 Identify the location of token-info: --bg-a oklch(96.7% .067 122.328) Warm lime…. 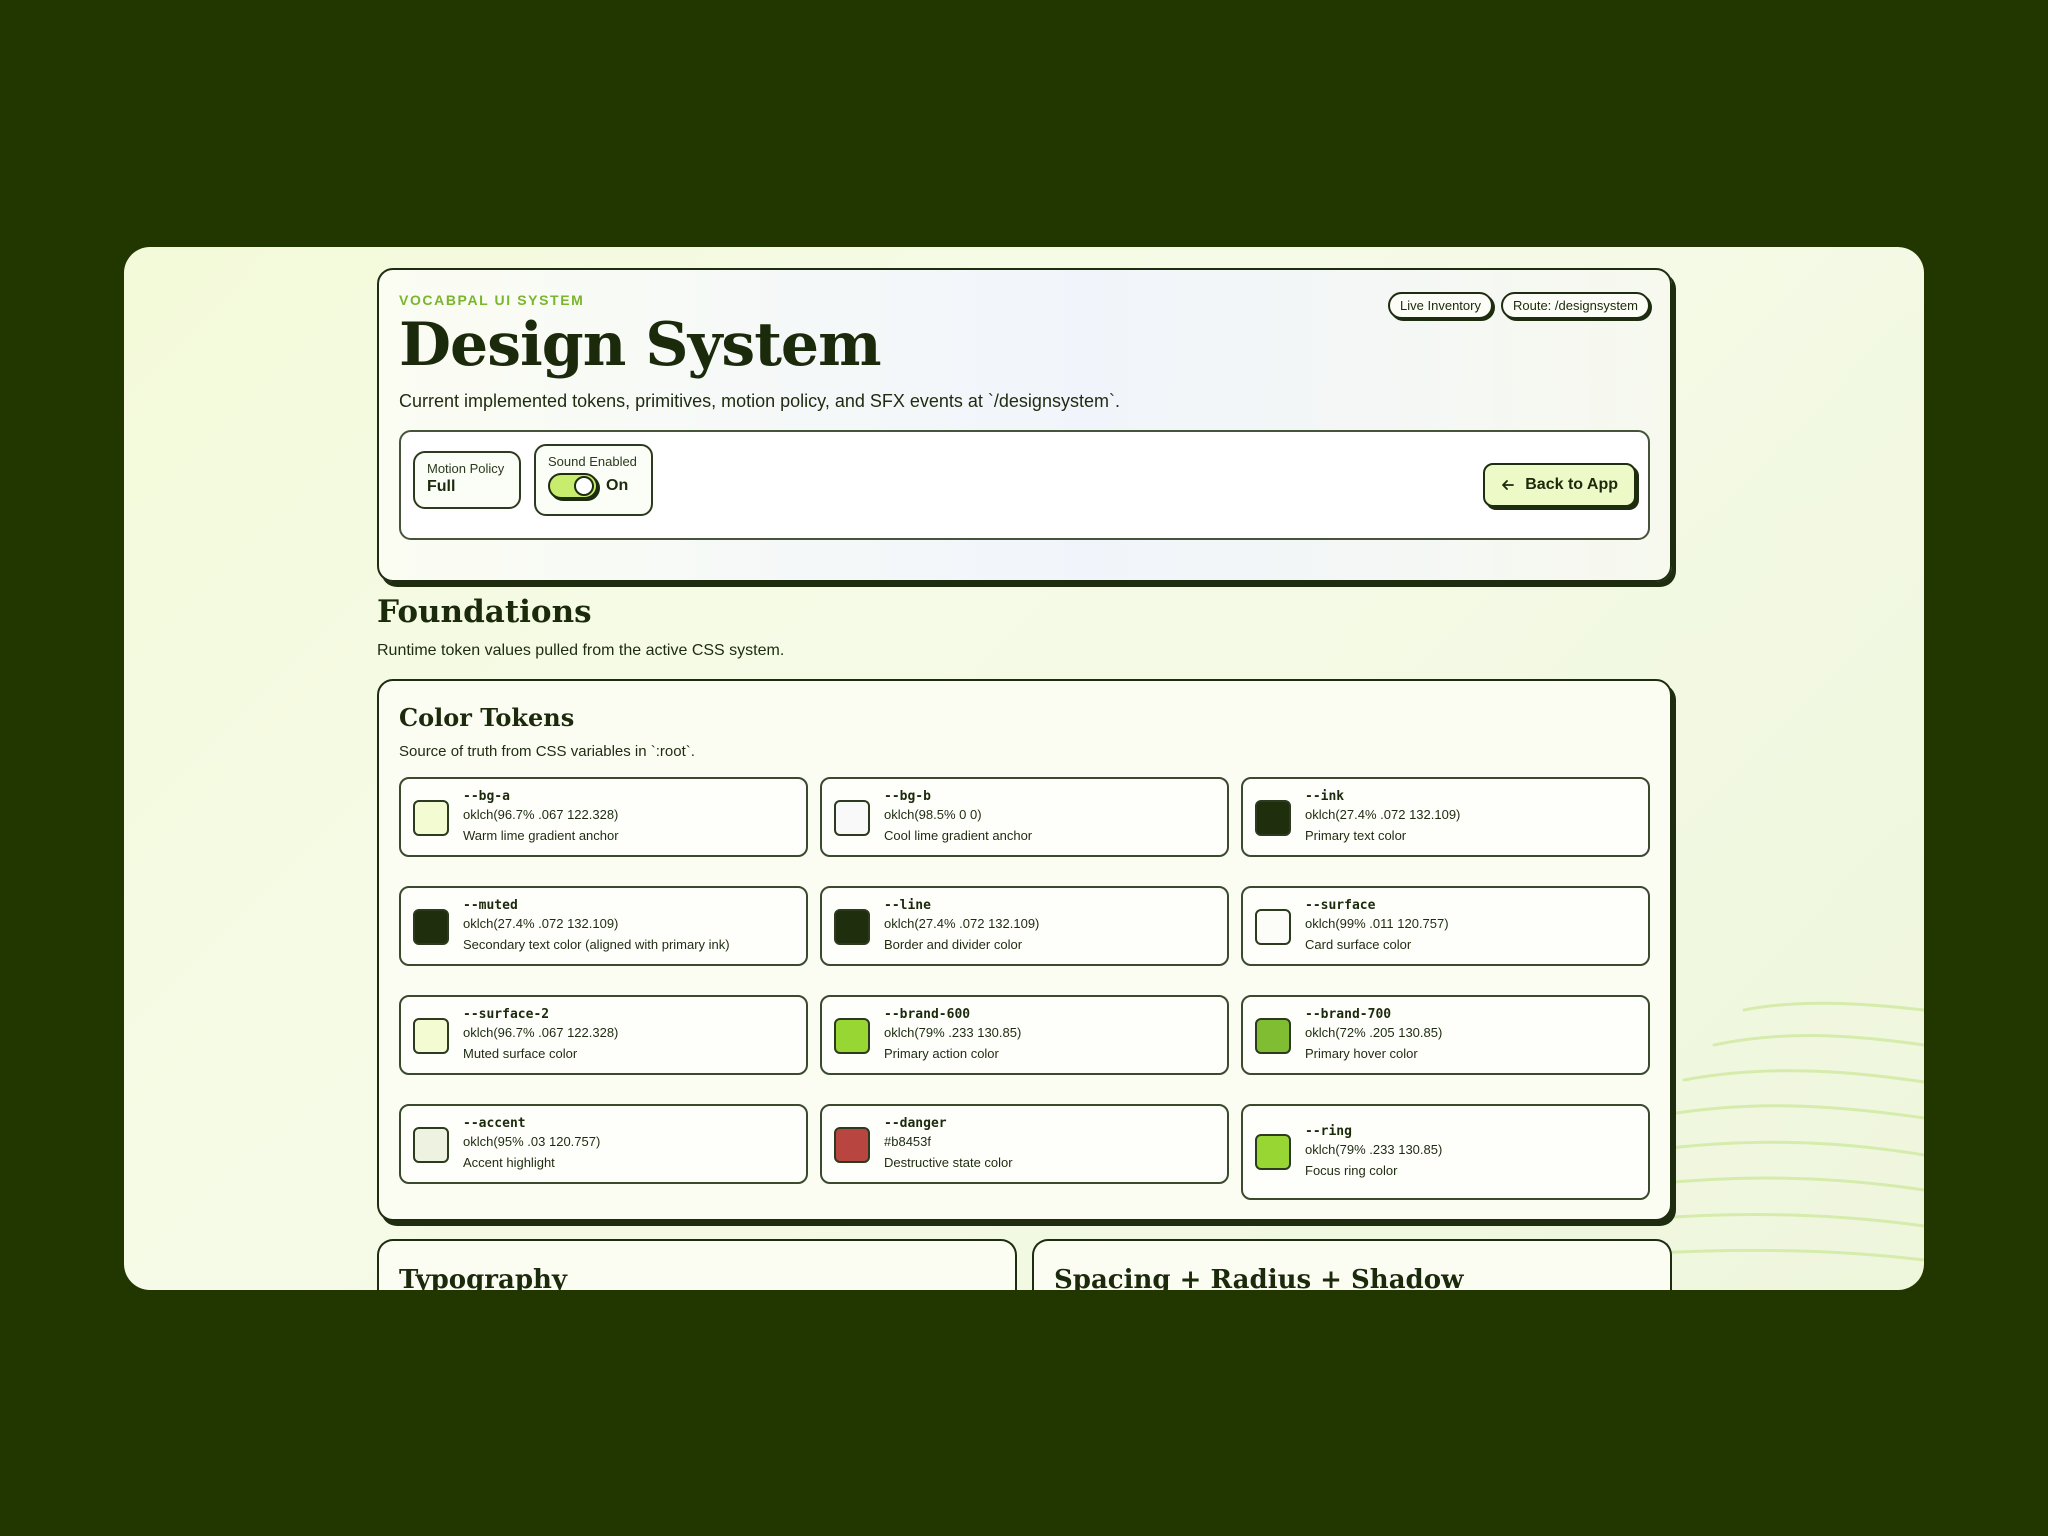
(541, 816).